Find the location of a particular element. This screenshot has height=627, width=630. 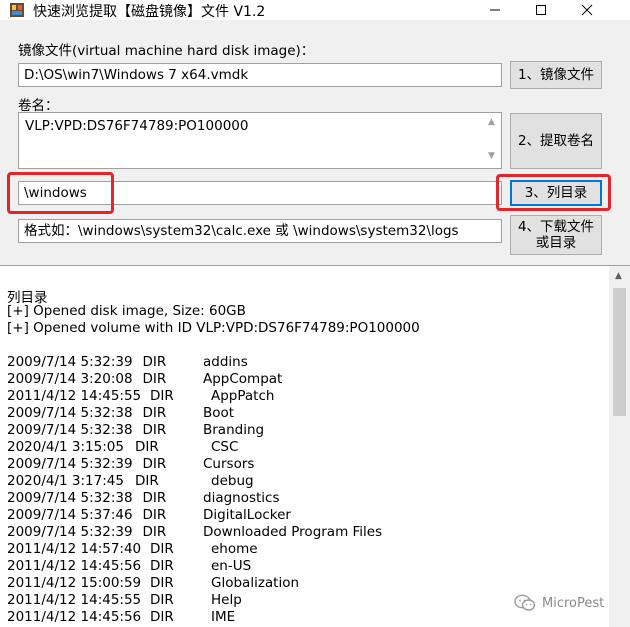

entry-name: CSC is located at coordinates (225, 447).